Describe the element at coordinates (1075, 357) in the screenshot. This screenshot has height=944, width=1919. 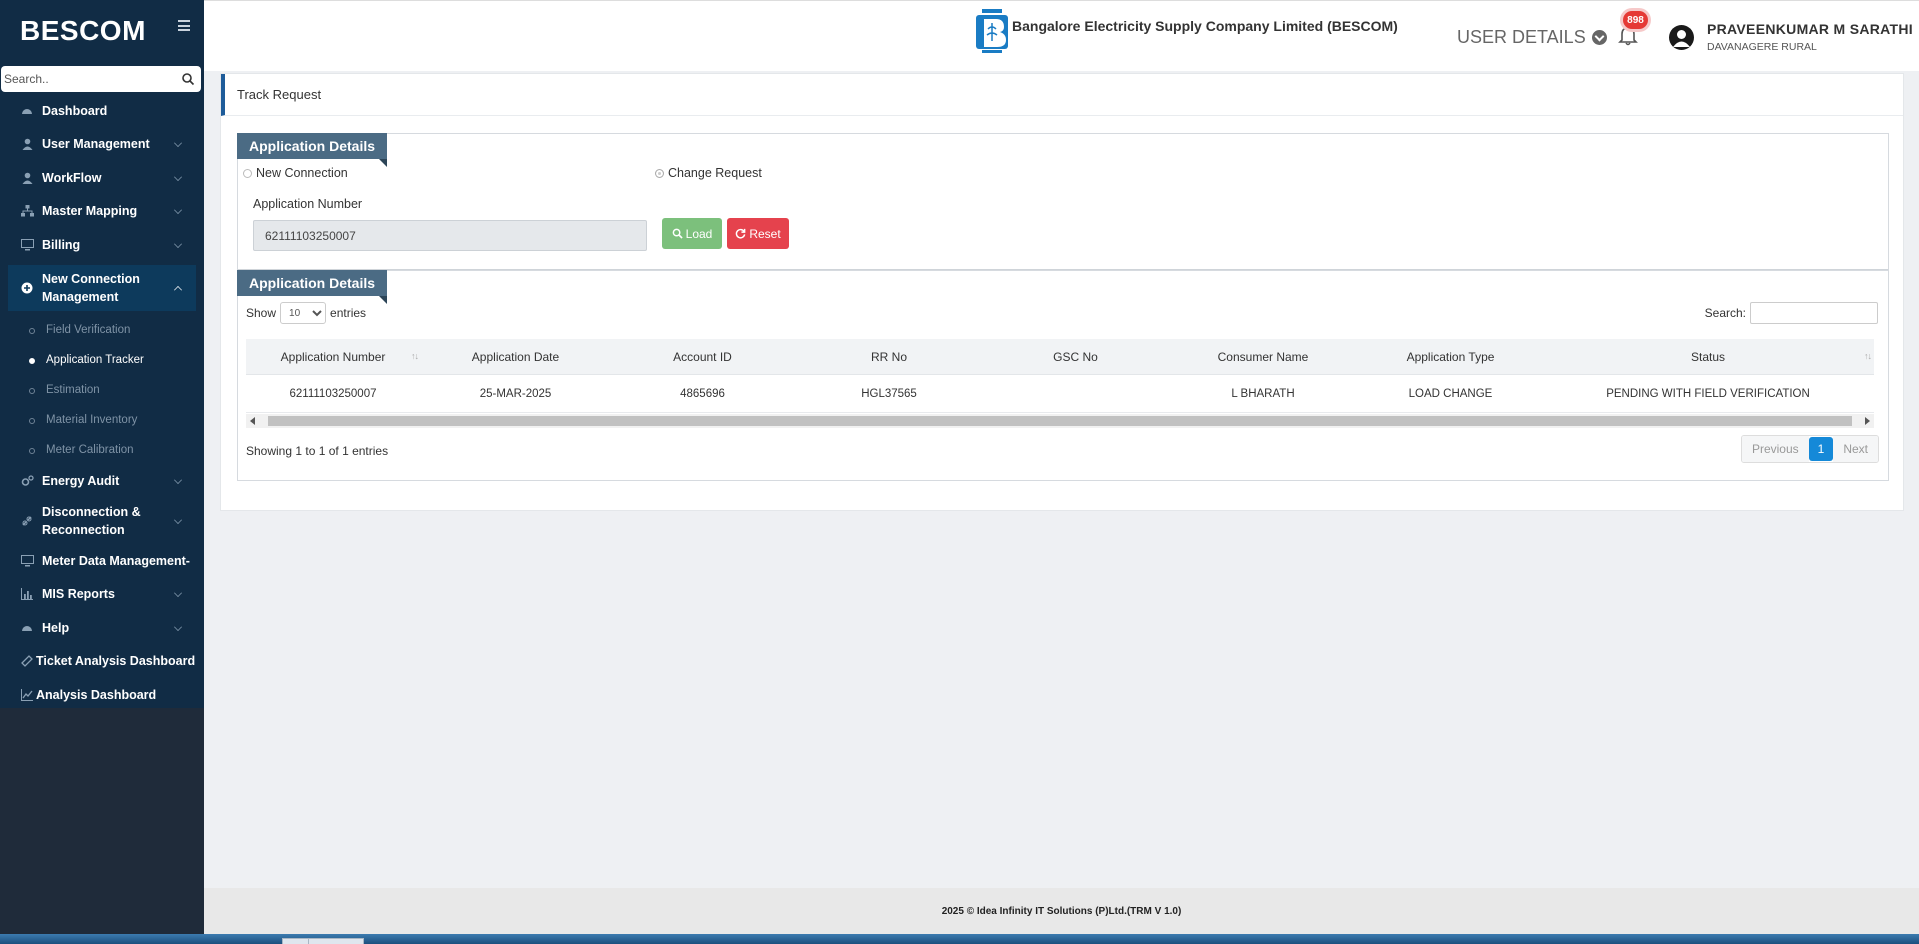
I see `column-header-gsc-no: GSC No` at that location.